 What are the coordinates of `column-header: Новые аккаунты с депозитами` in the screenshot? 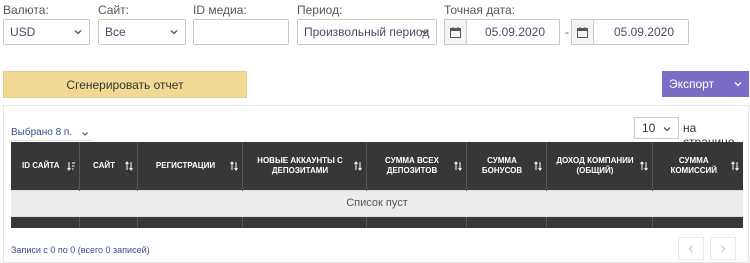 It's located at (304, 166).